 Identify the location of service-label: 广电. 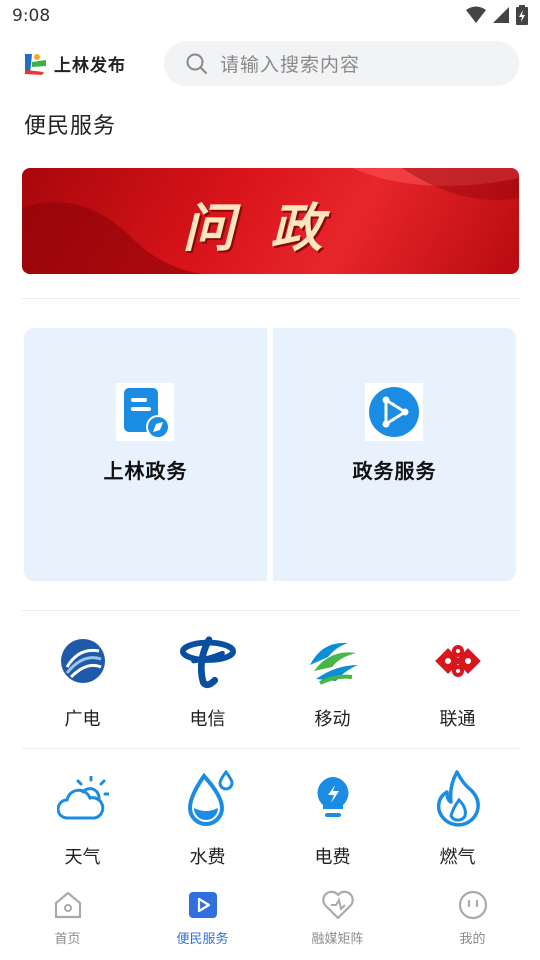
(82, 719).